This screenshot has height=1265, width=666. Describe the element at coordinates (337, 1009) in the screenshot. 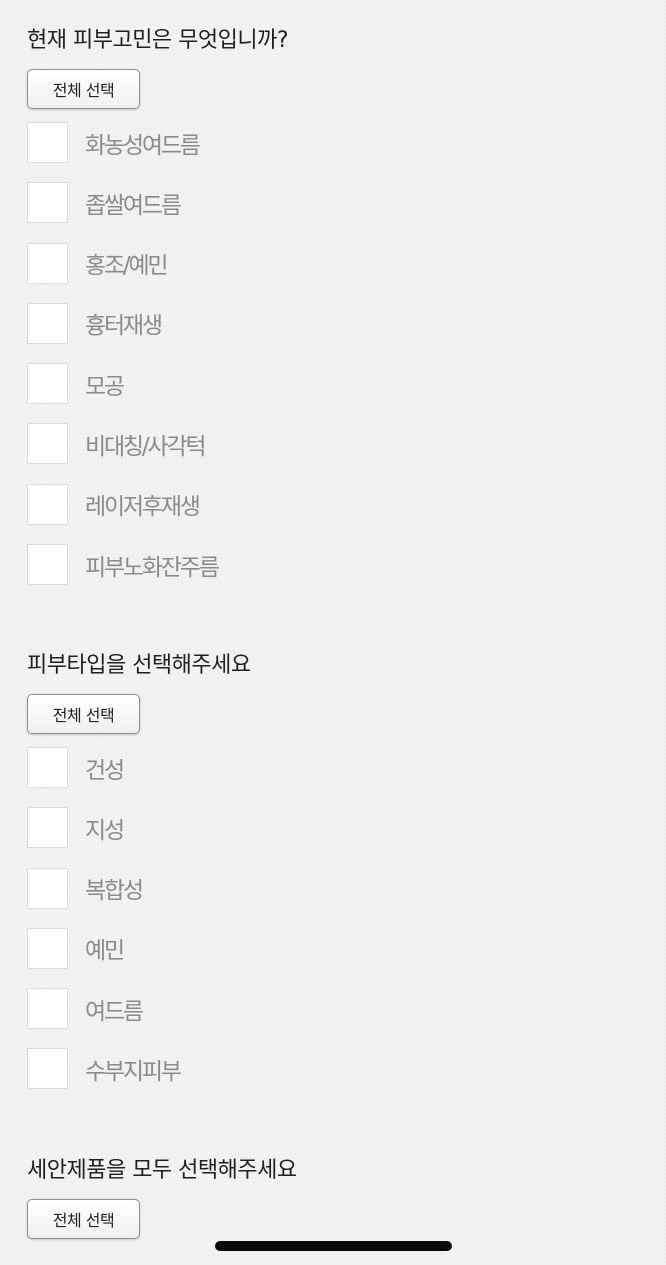

I see `option-row: 여드름` at that location.